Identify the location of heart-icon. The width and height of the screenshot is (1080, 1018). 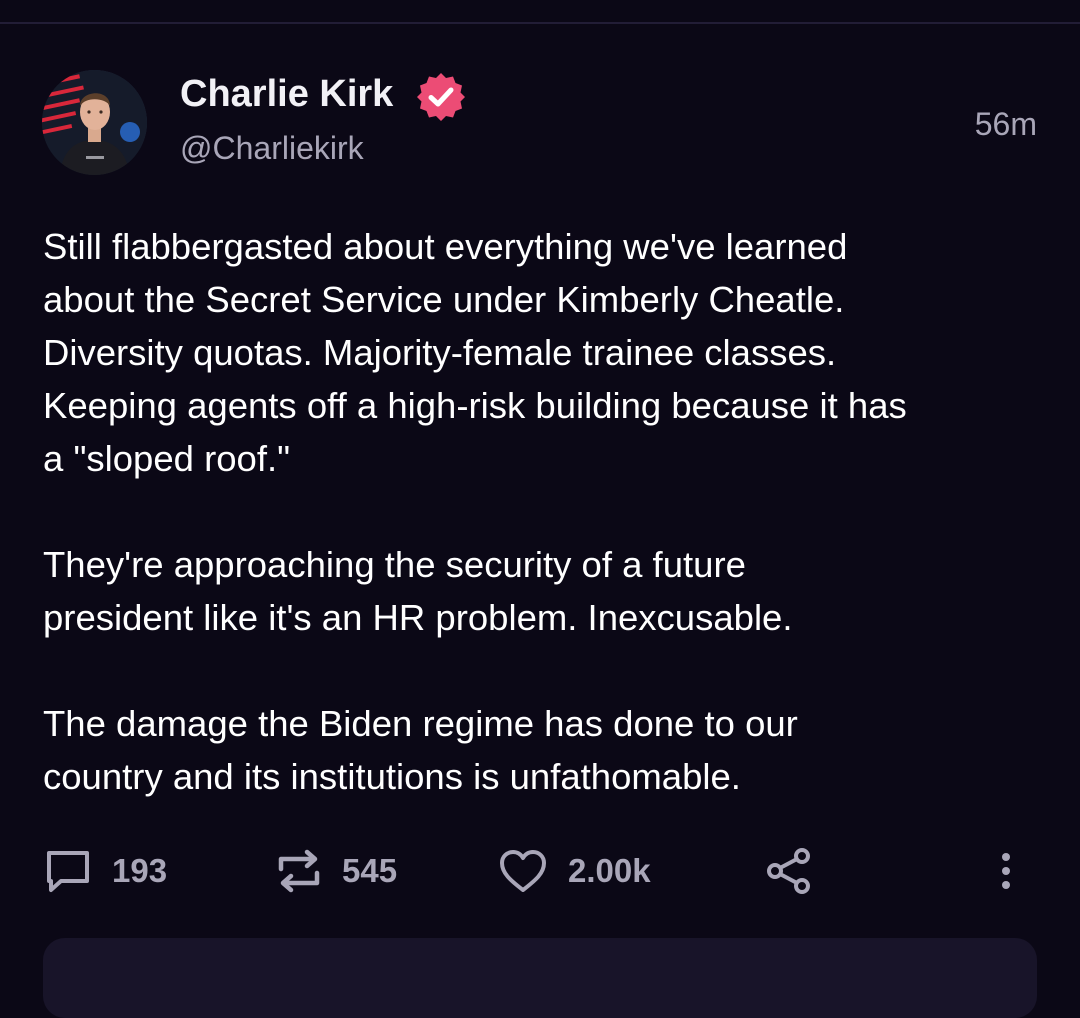
(523, 871).